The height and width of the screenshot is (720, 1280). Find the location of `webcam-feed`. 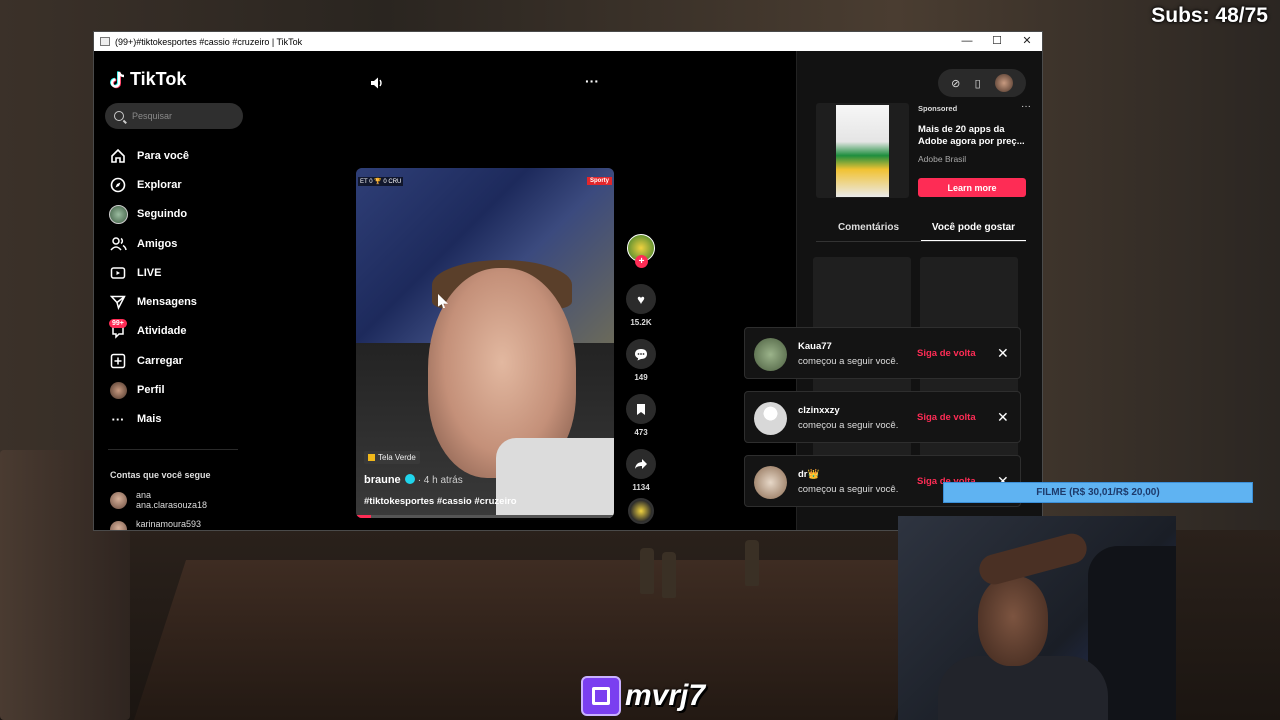

webcam-feed is located at coordinates (1037, 618).